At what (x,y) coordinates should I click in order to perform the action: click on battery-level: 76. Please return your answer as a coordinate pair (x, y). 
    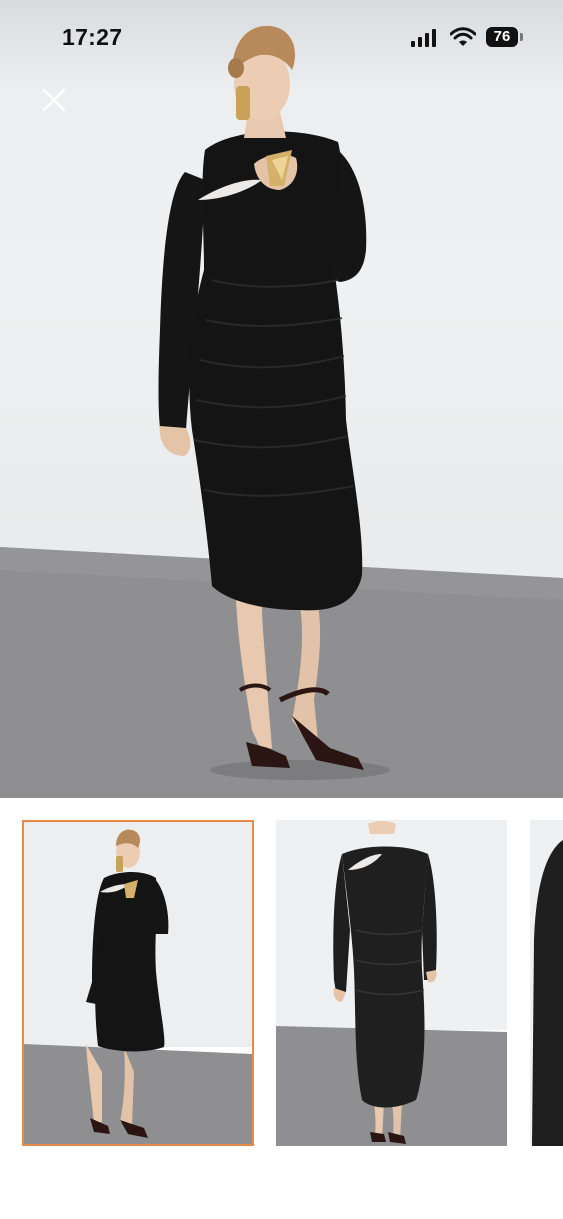
    Looking at the image, I should click on (502, 36).